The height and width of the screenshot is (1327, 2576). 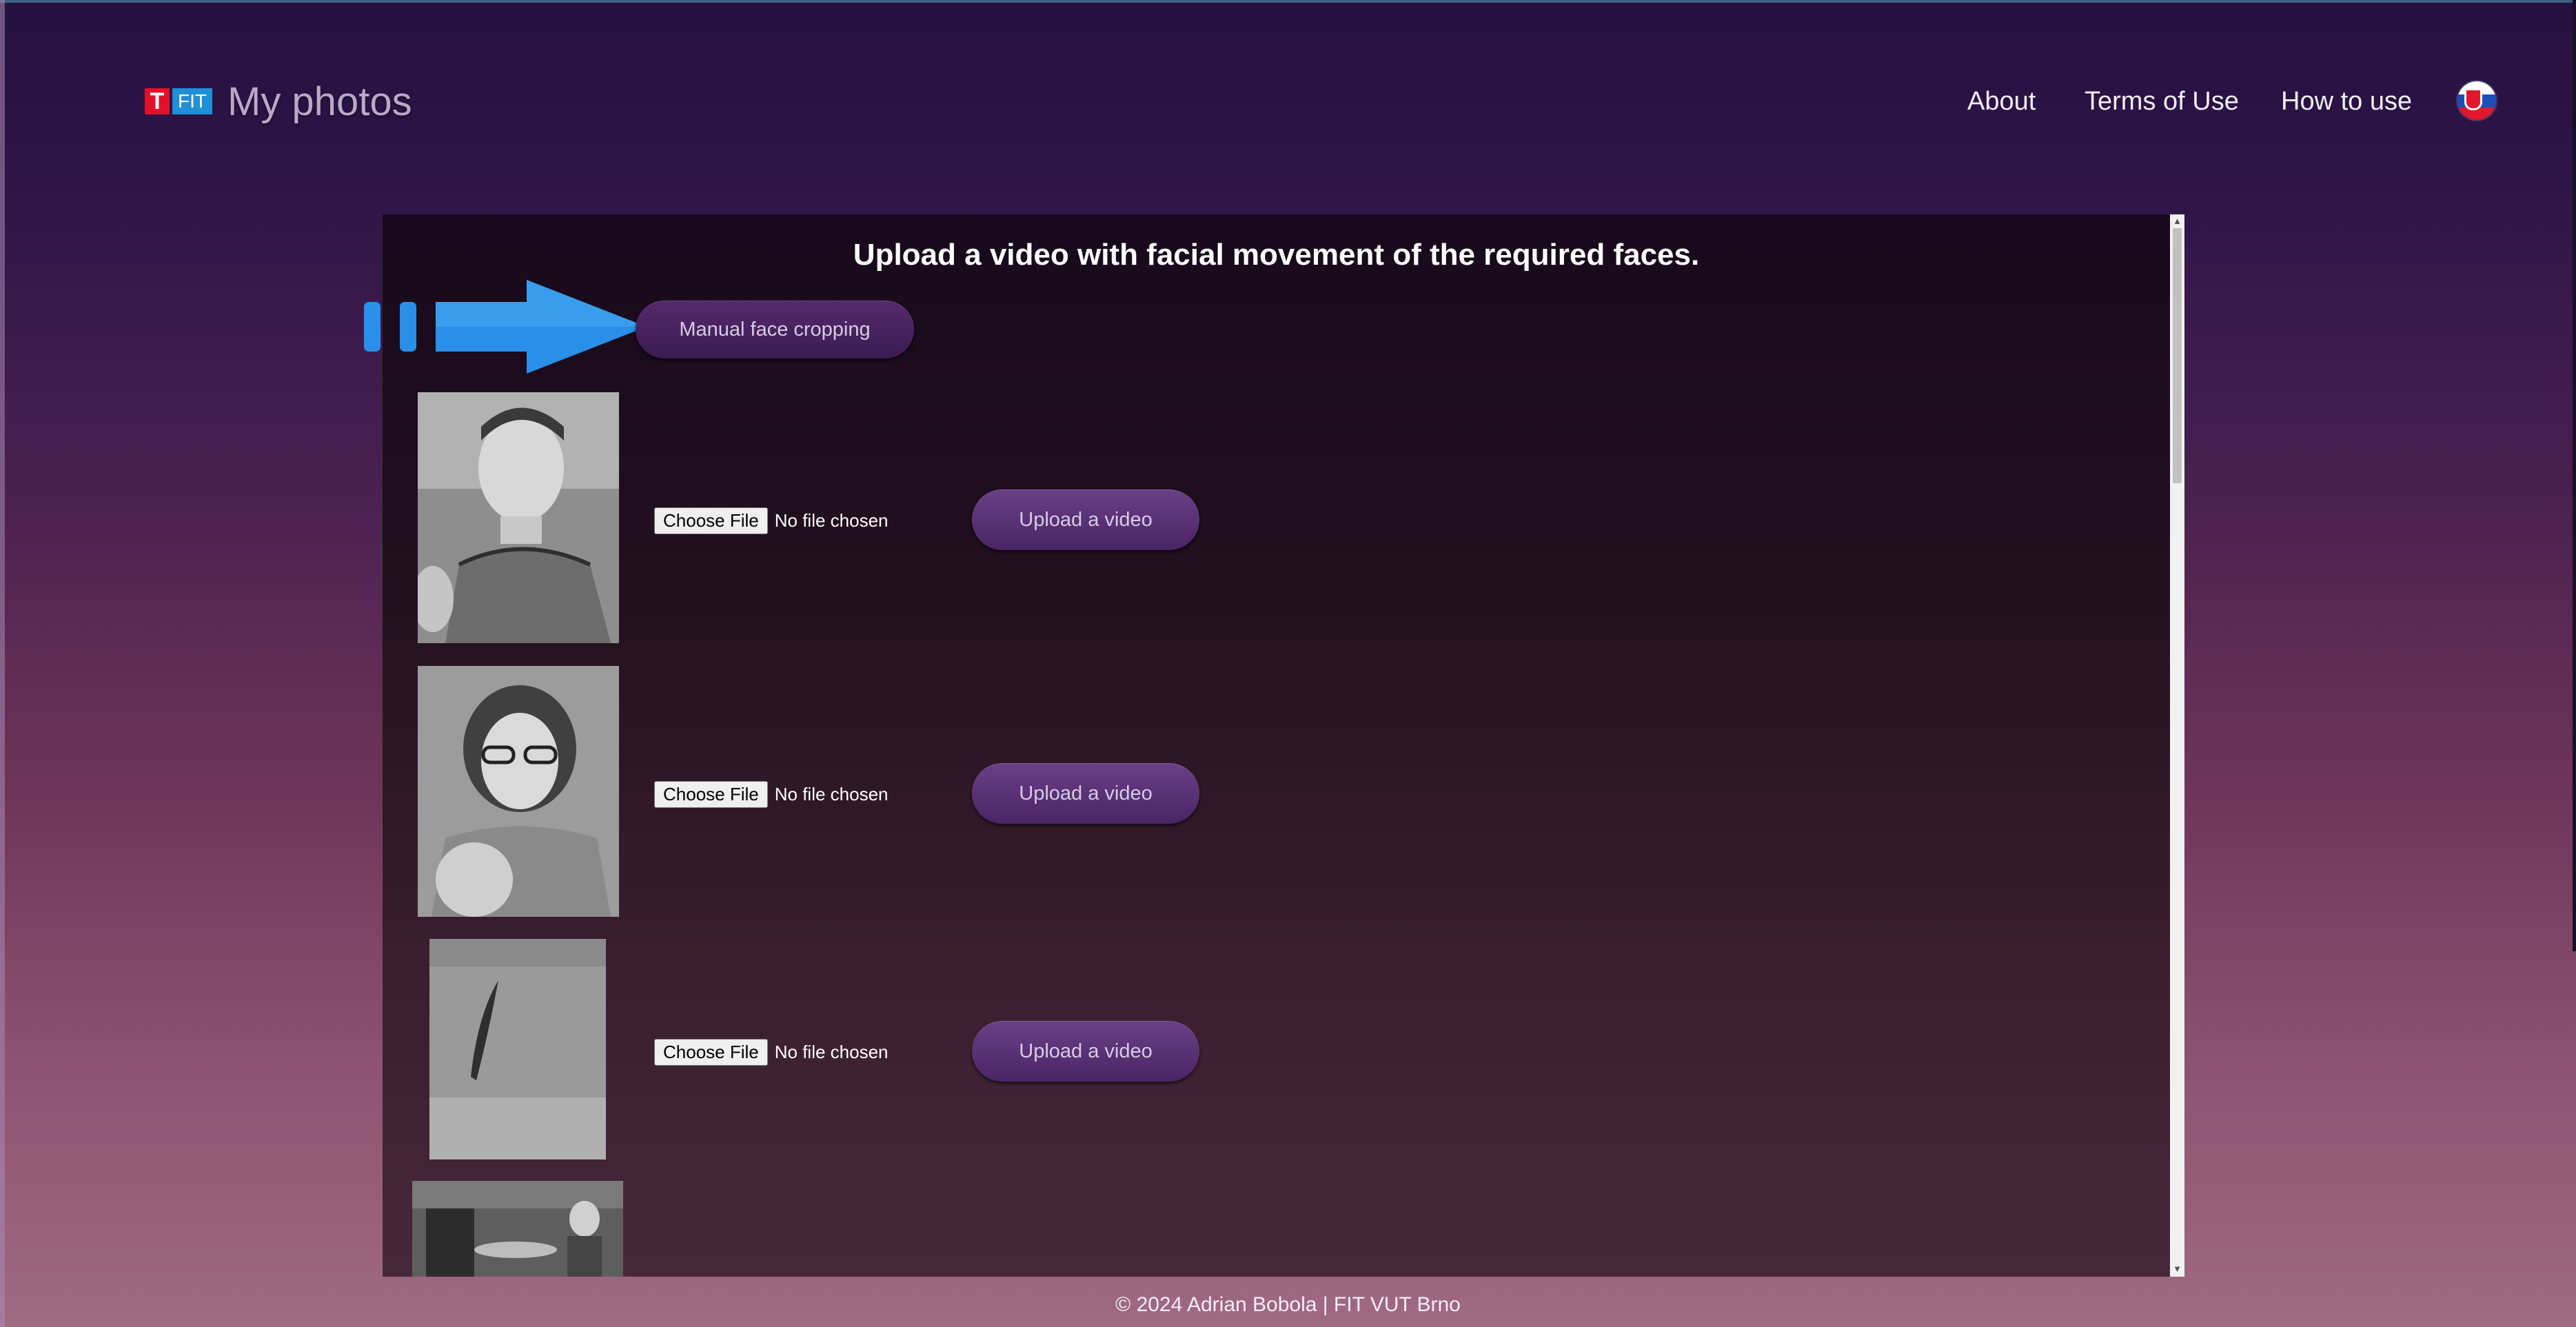 I want to click on footer-copyright: © 2024 Adrian Bobola | FIT VUT Brno, so click(x=1288, y=1305).